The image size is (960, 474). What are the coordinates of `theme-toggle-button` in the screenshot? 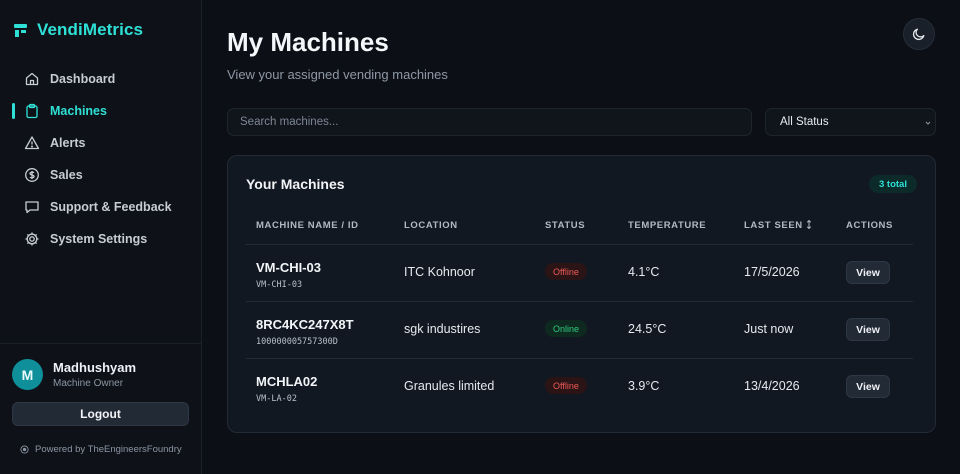 It's located at (919, 34).